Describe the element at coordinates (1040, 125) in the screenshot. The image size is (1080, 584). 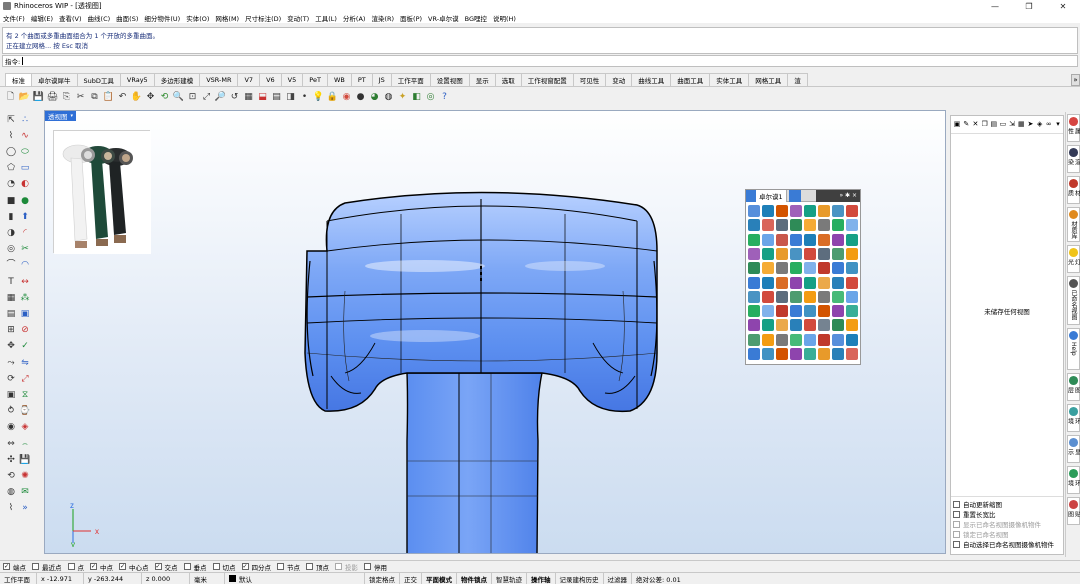
I see `camera-icon: ◈` at that location.